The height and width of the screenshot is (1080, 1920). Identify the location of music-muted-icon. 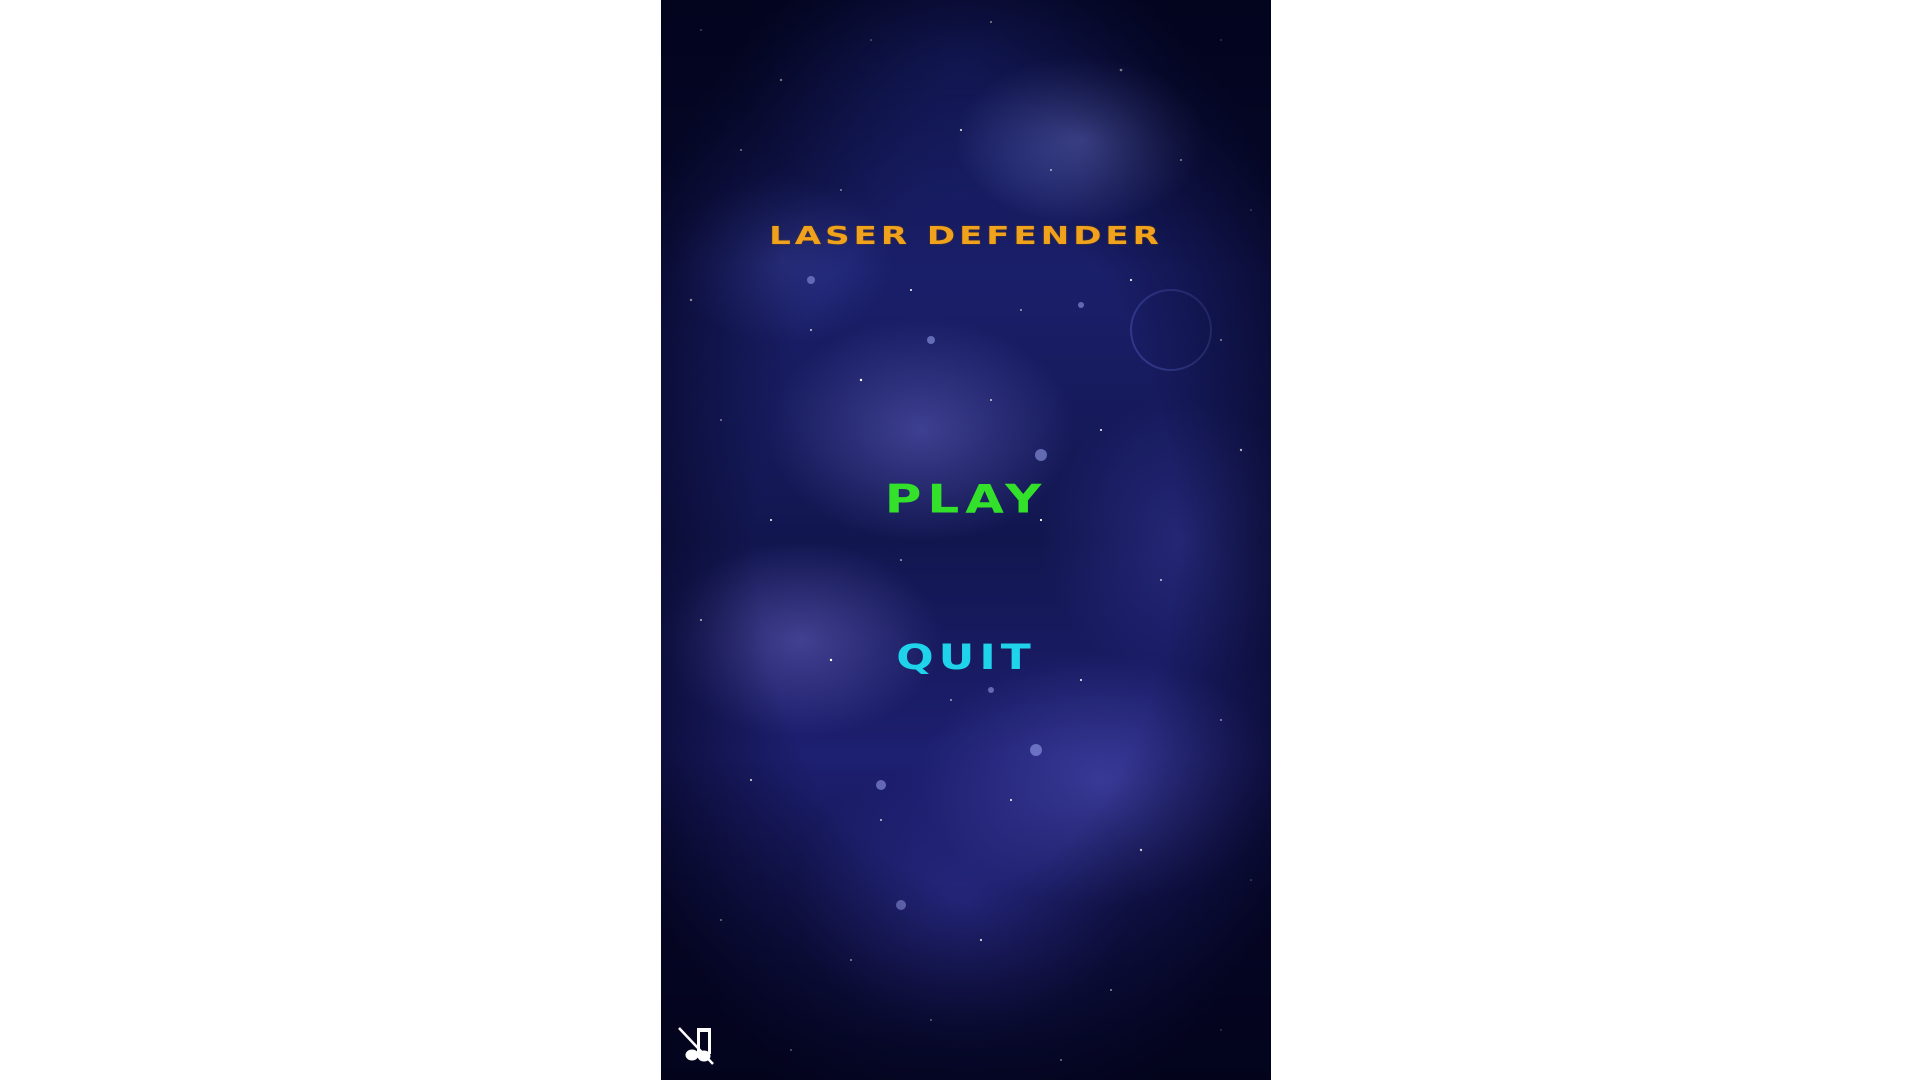
(696, 1046).